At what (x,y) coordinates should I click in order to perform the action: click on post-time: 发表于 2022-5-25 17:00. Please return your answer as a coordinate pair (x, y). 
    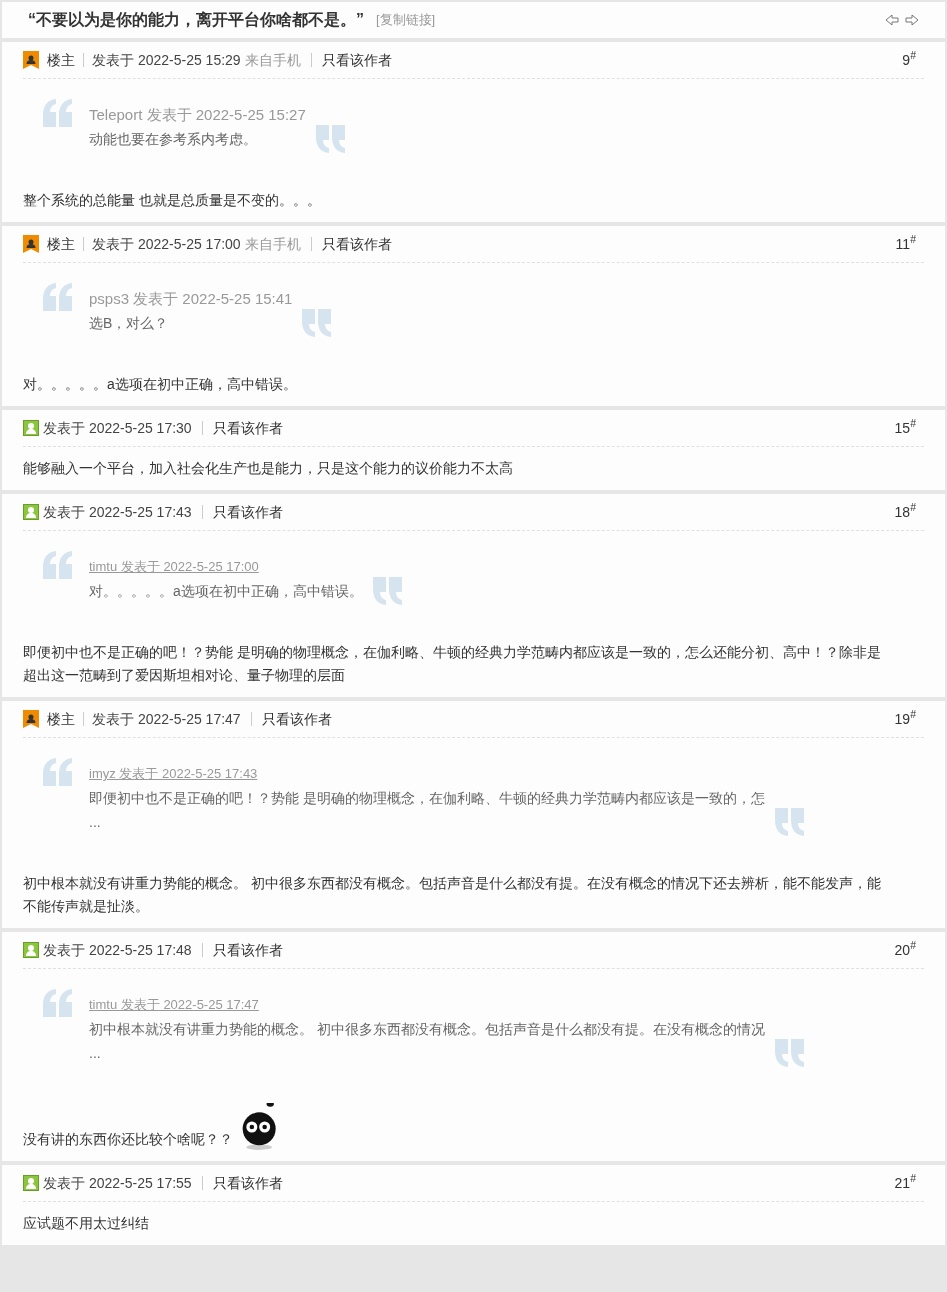
    Looking at the image, I should click on (166, 244).